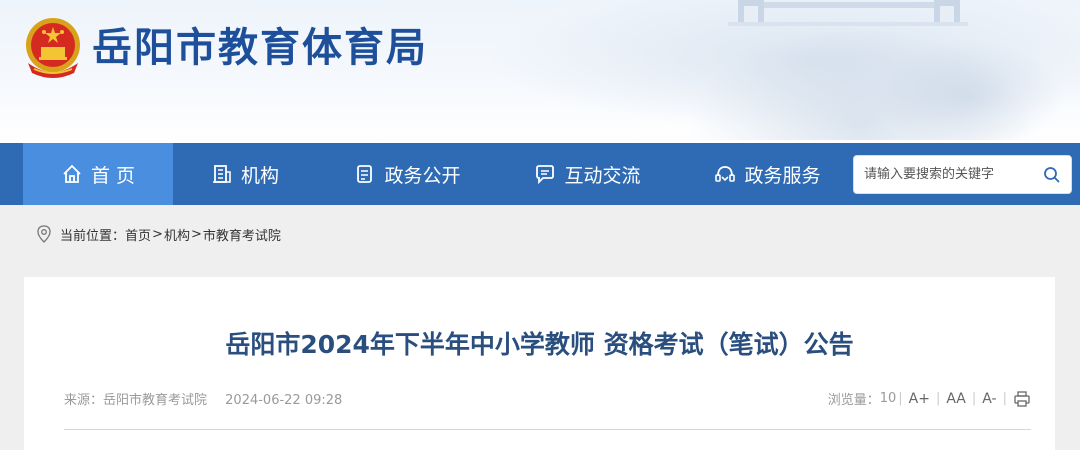  What do you see at coordinates (853, 400) in the screenshot?
I see `views-label: 浏览量：` at bounding box center [853, 400].